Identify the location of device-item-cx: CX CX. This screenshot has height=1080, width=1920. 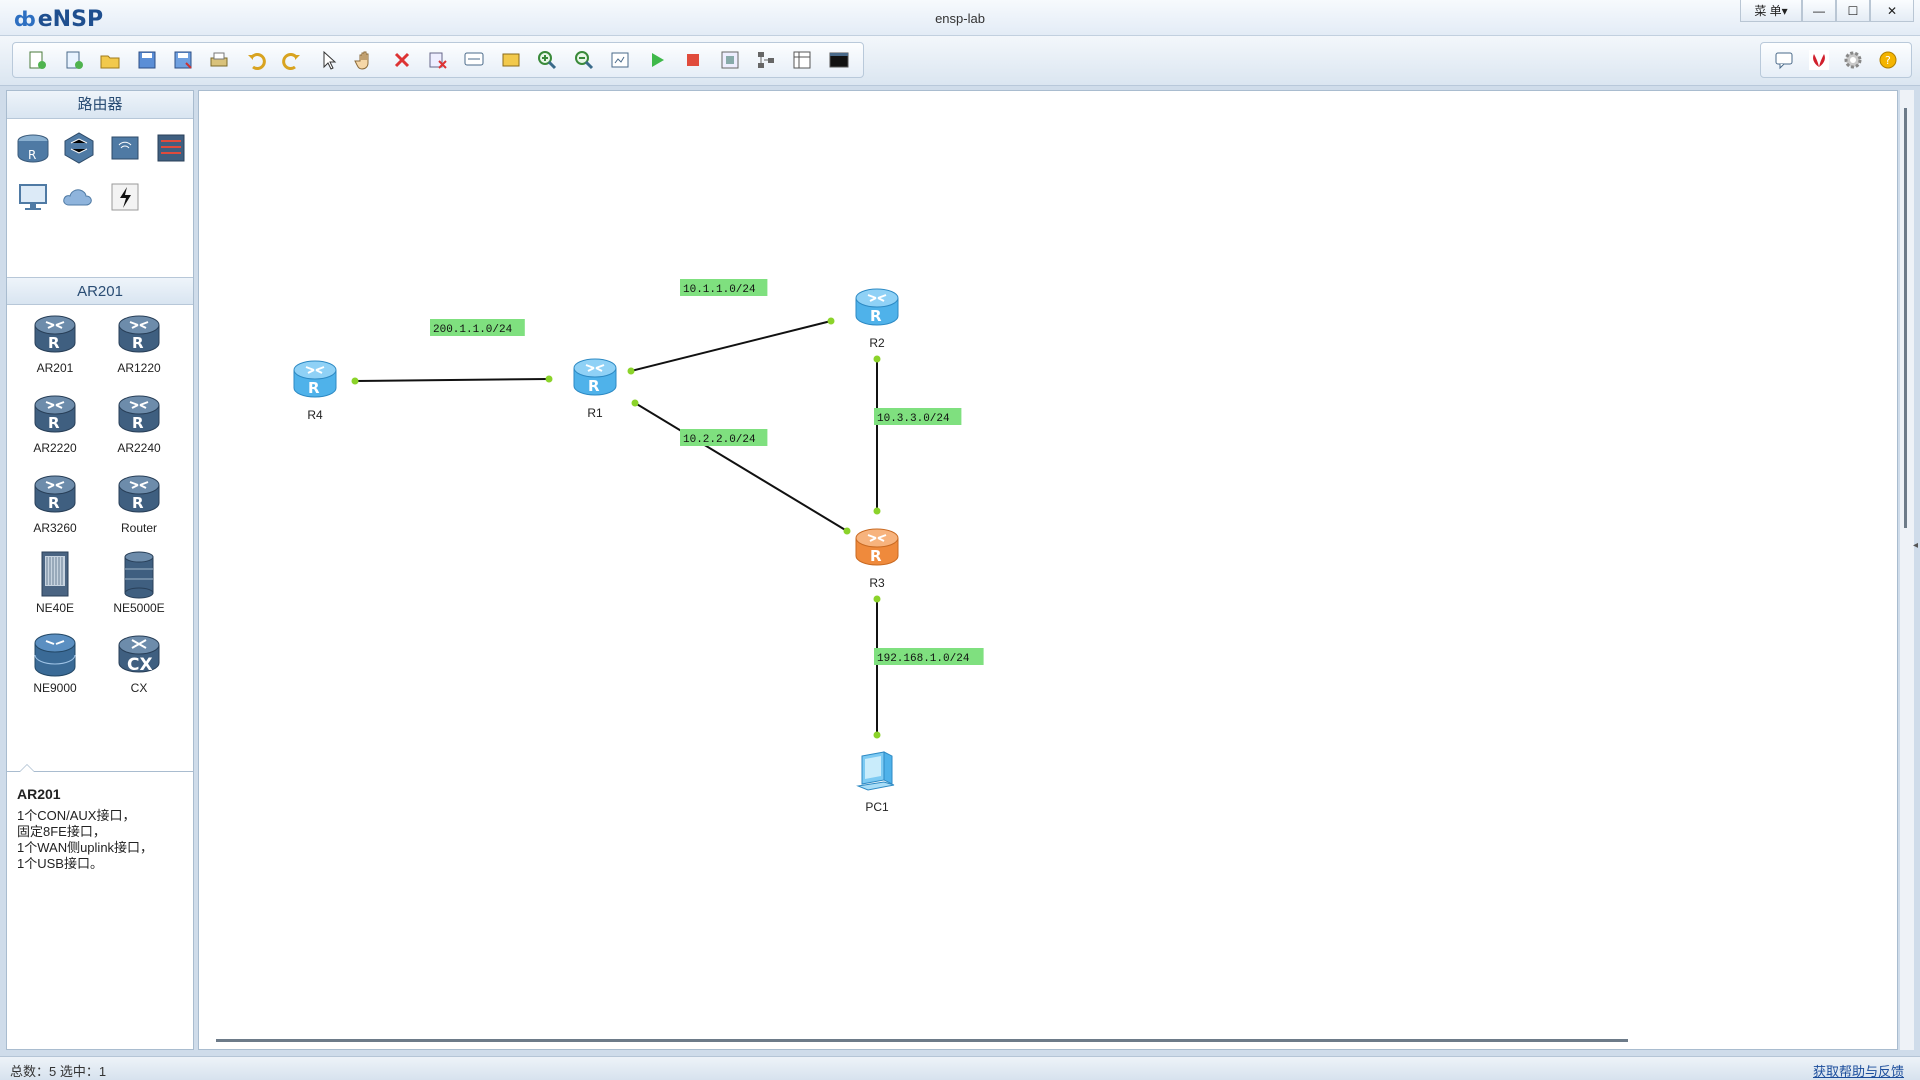
(139, 662).